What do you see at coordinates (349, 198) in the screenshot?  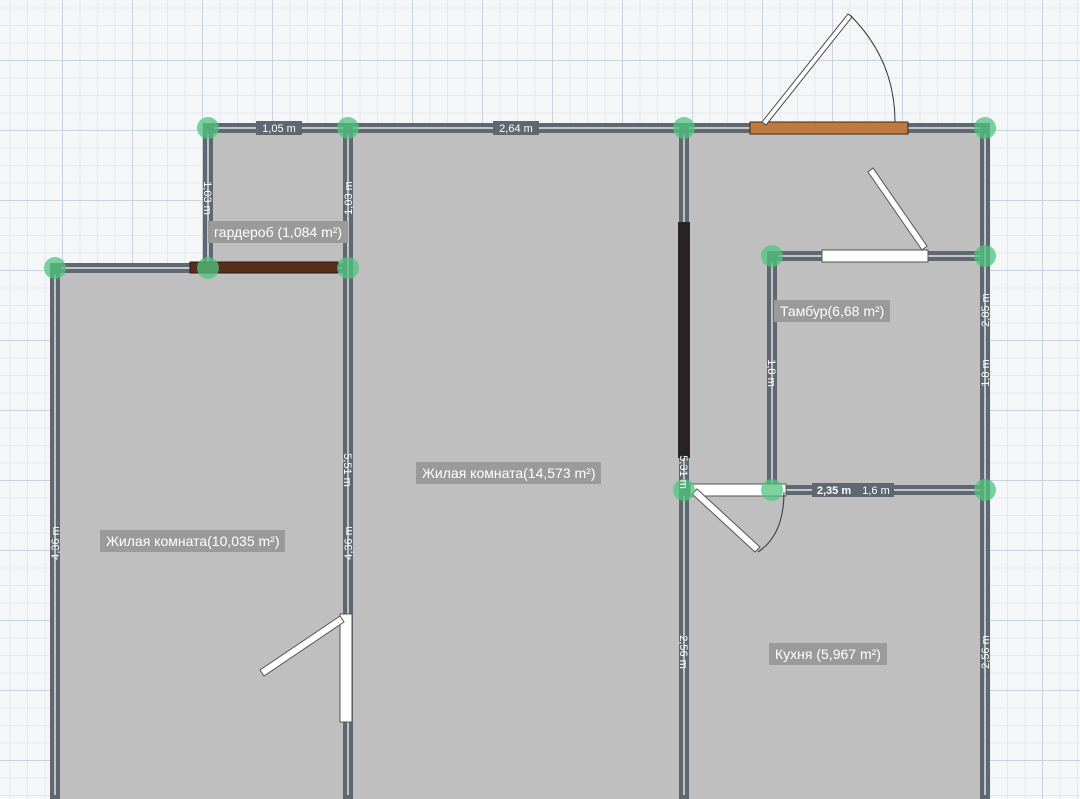 I see `dim-wardrobe-right: 1,03 m` at bounding box center [349, 198].